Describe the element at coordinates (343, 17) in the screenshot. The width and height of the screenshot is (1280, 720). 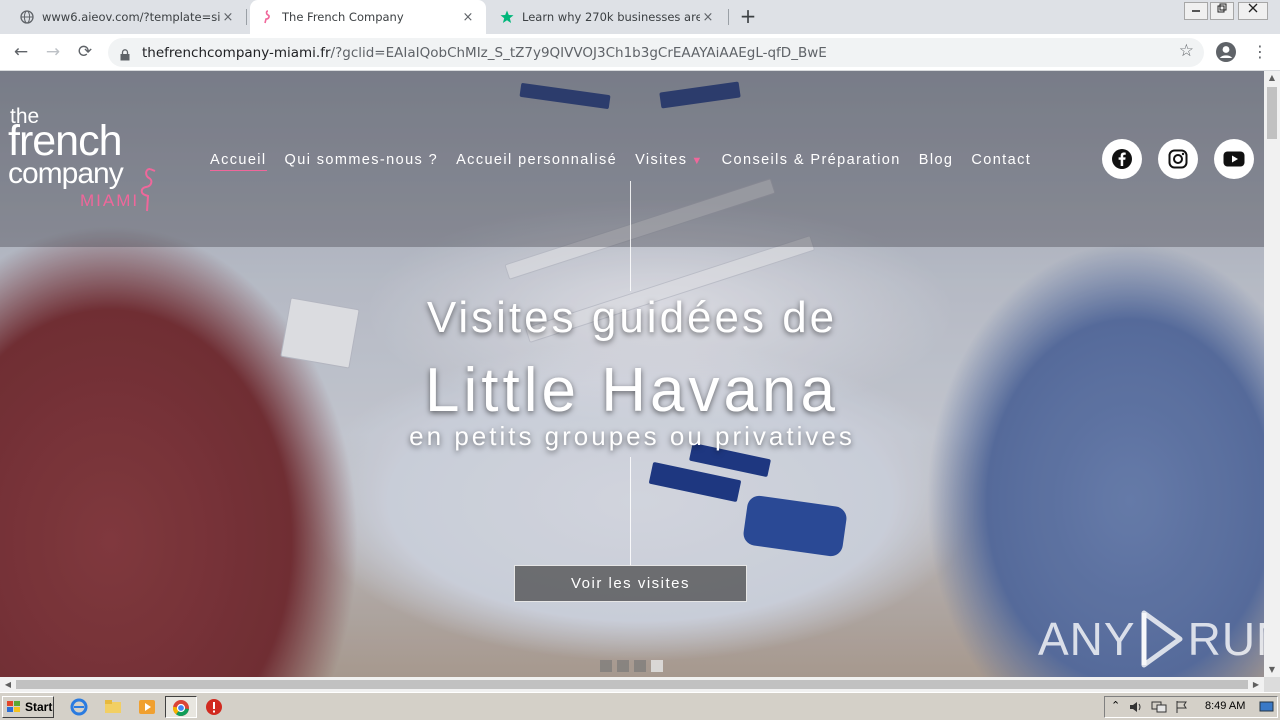
I see `tab-title: The French Company` at that location.